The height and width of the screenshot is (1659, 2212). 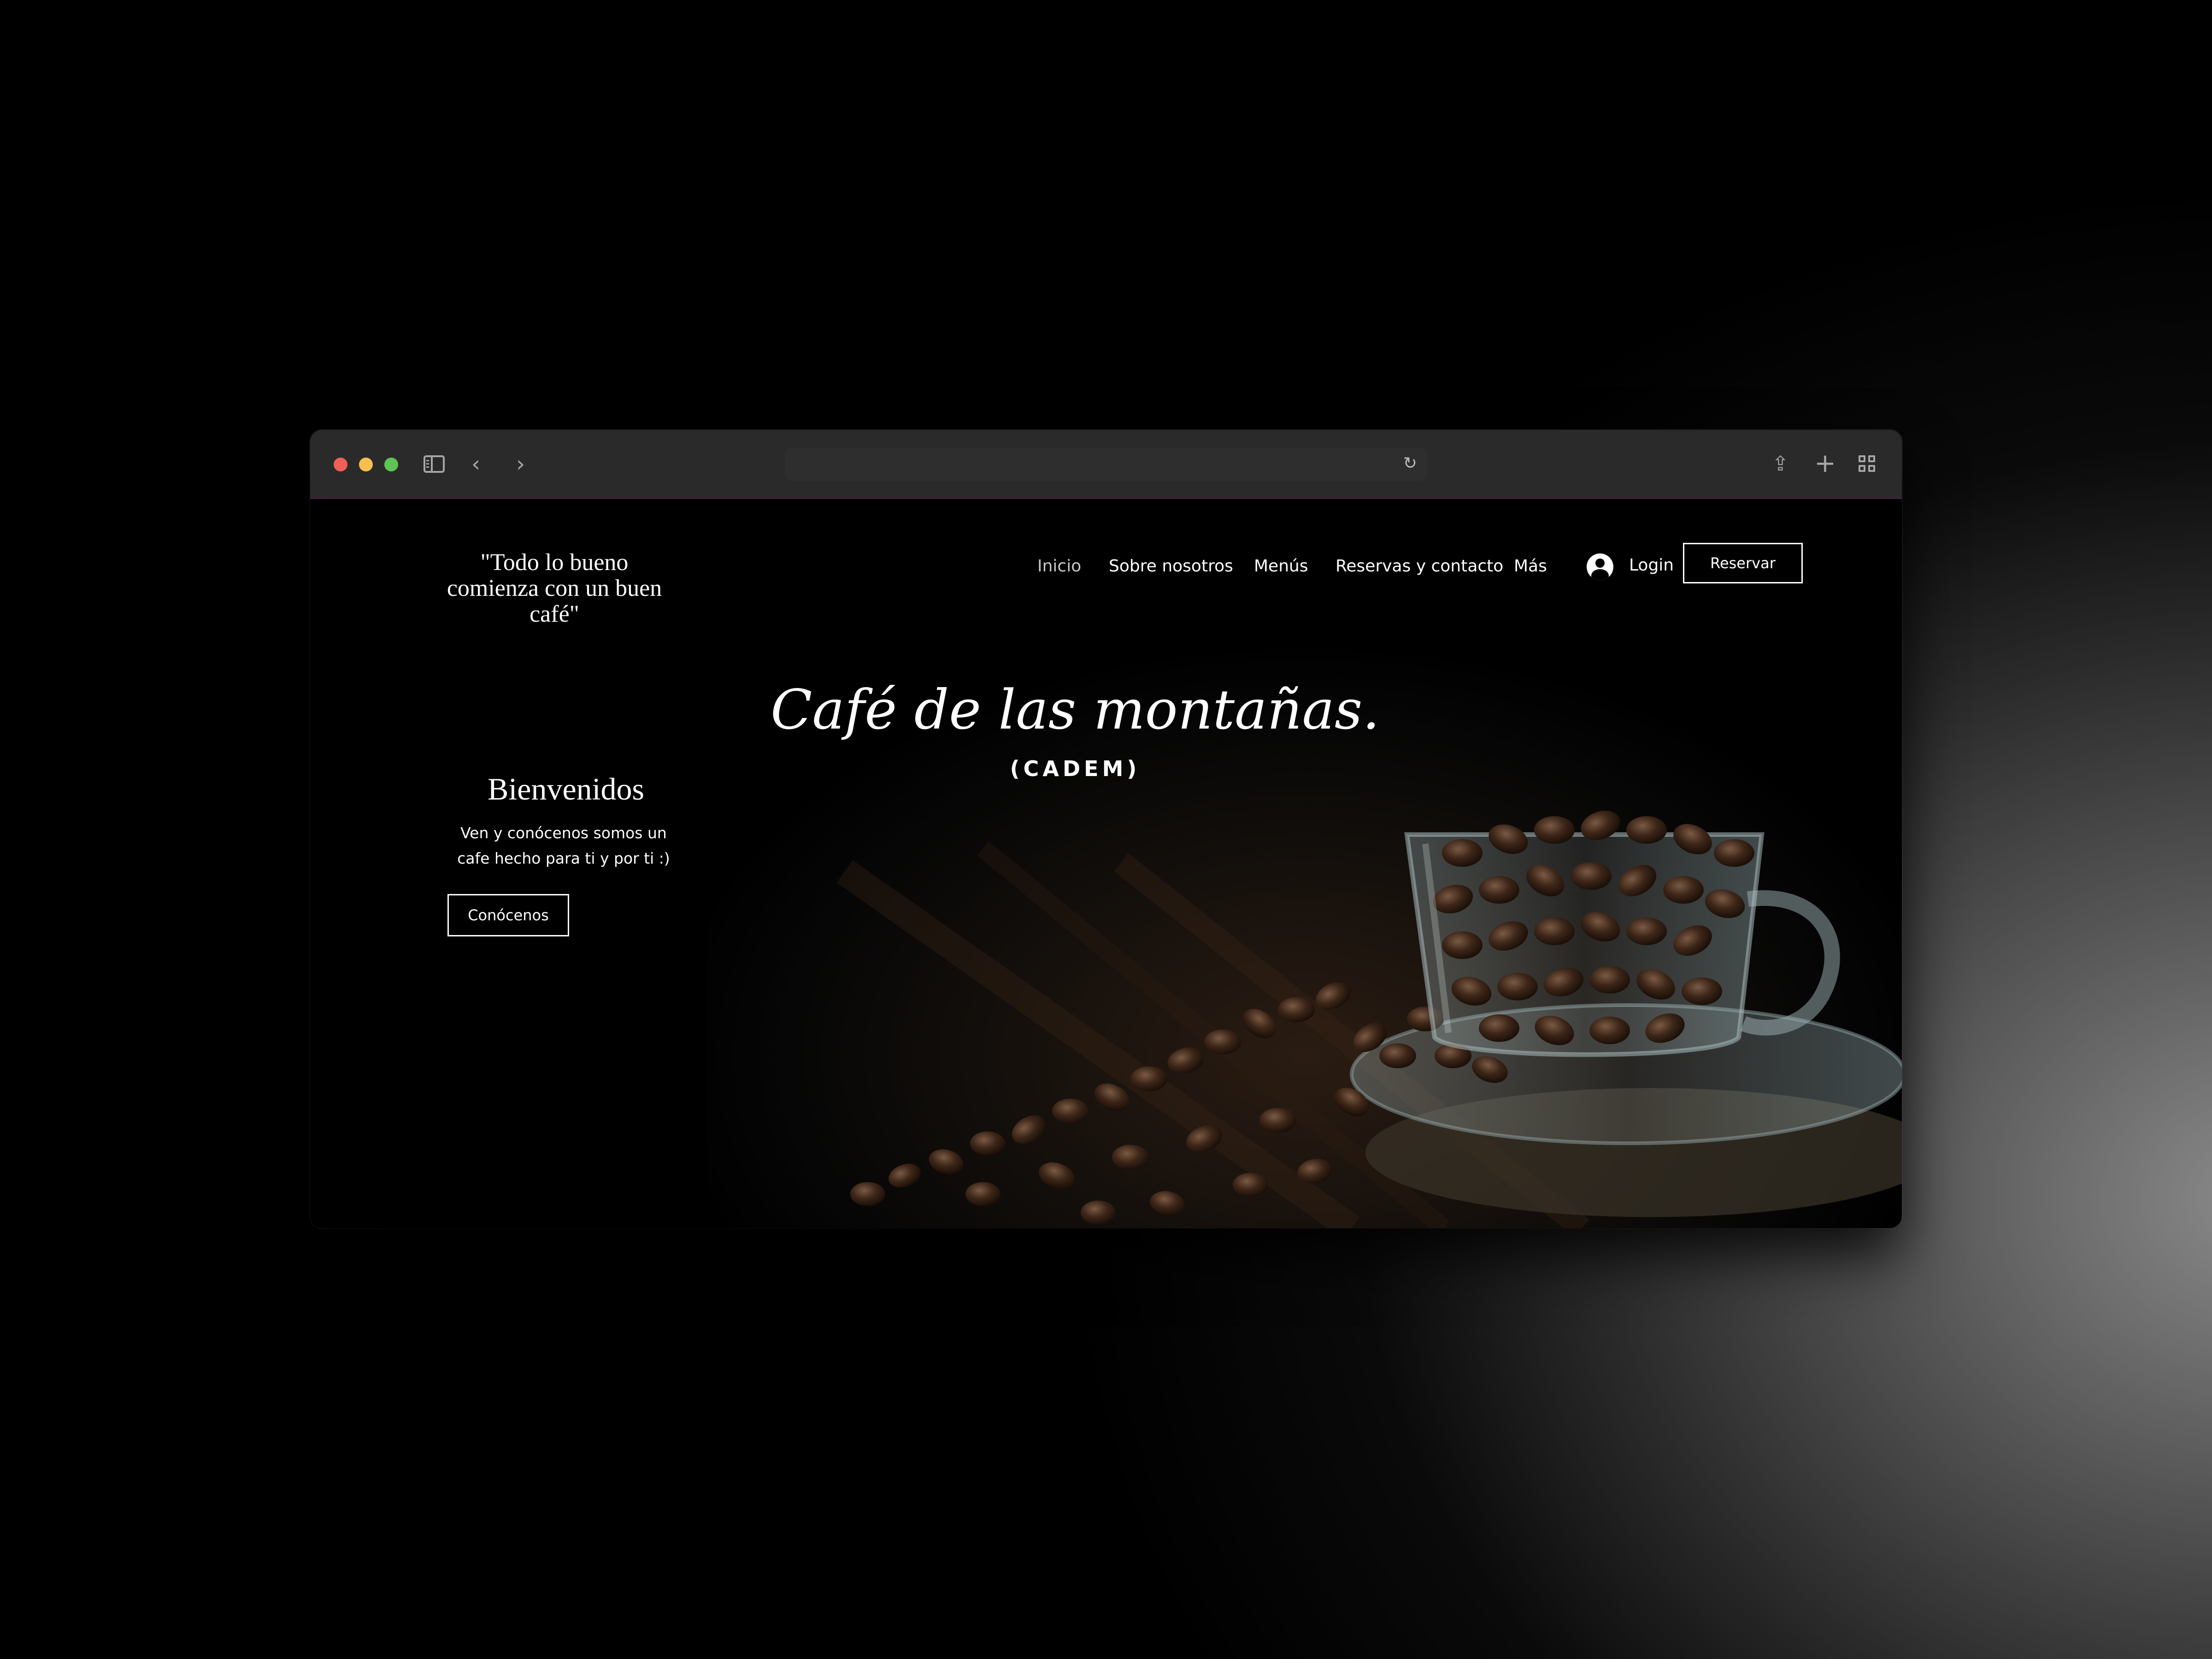 What do you see at coordinates (1743, 563) in the screenshot?
I see `reservar-button: Reservar` at bounding box center [1743, 563].